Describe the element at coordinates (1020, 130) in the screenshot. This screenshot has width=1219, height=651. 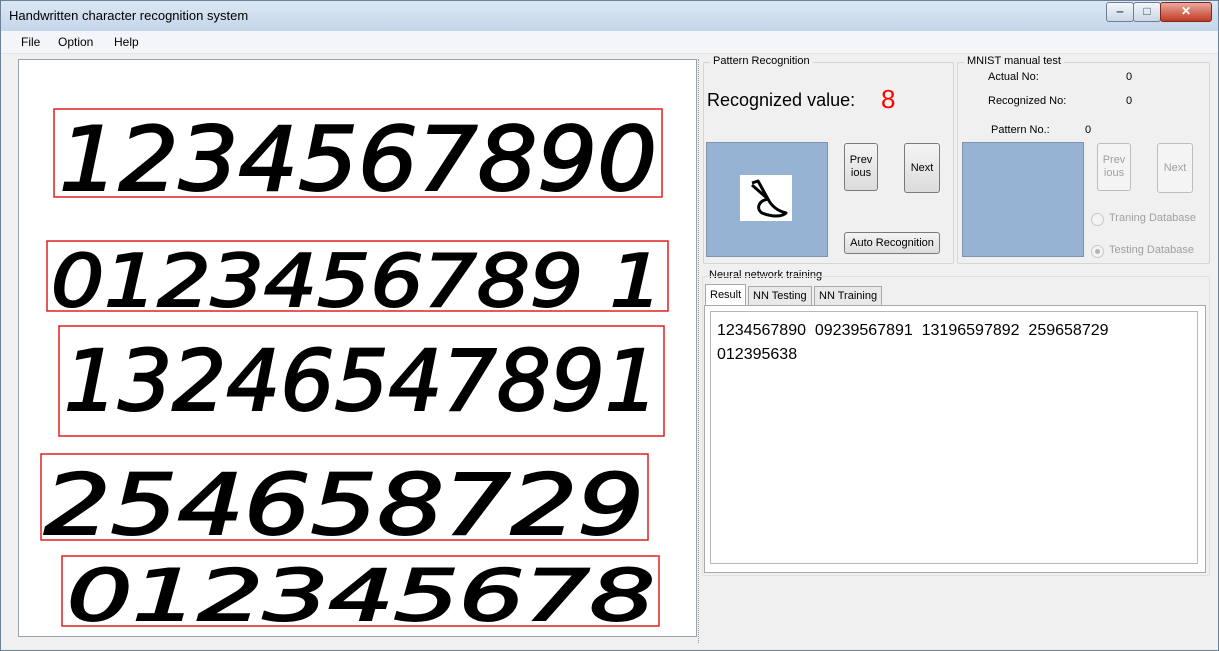
I see `pattern-no-label: Pattern No.:` at that location.